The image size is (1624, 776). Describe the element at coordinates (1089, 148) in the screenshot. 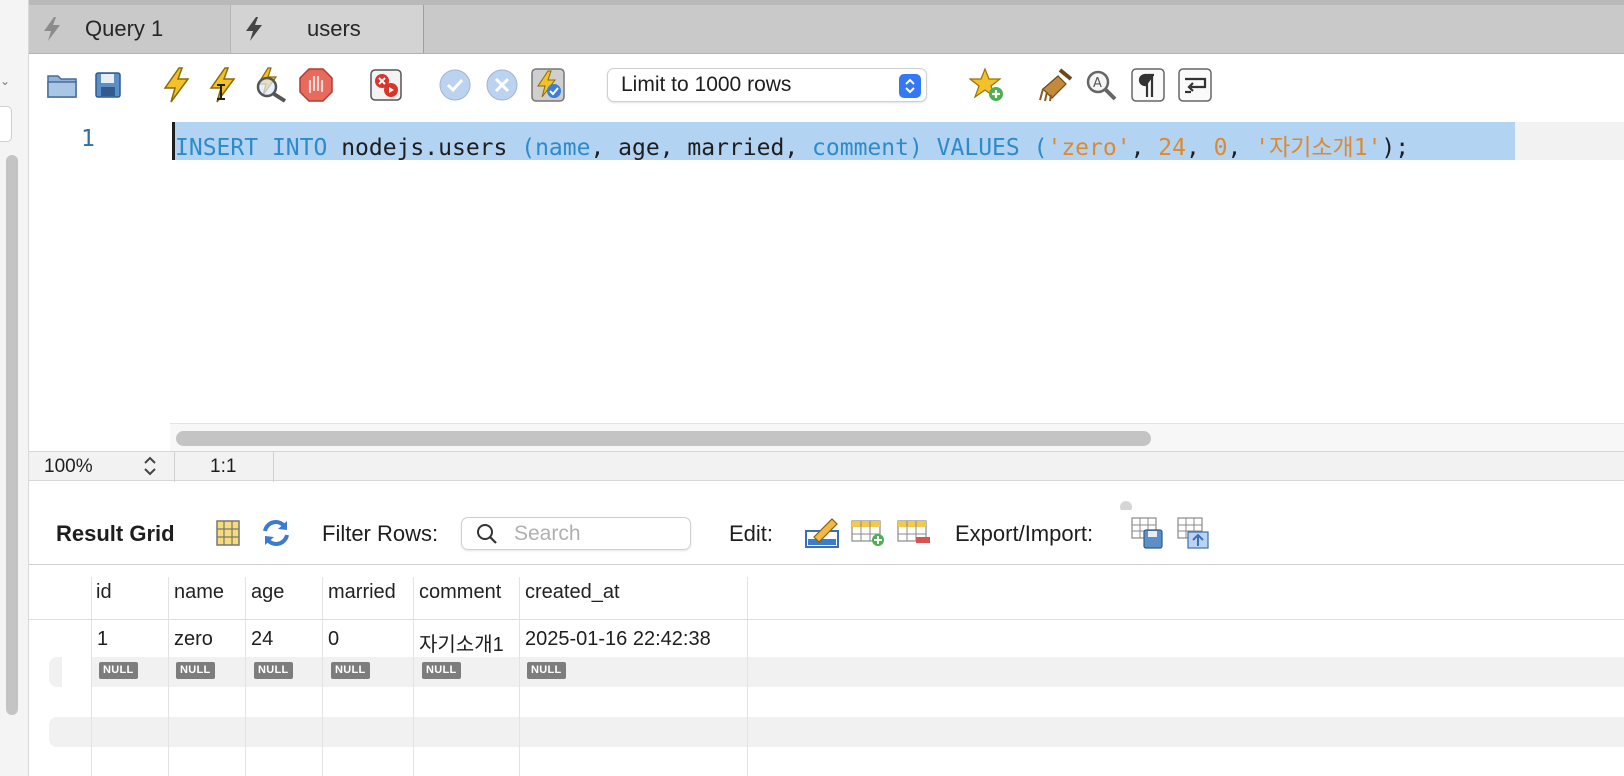

I see `string-literal: 'zero'` at that location.